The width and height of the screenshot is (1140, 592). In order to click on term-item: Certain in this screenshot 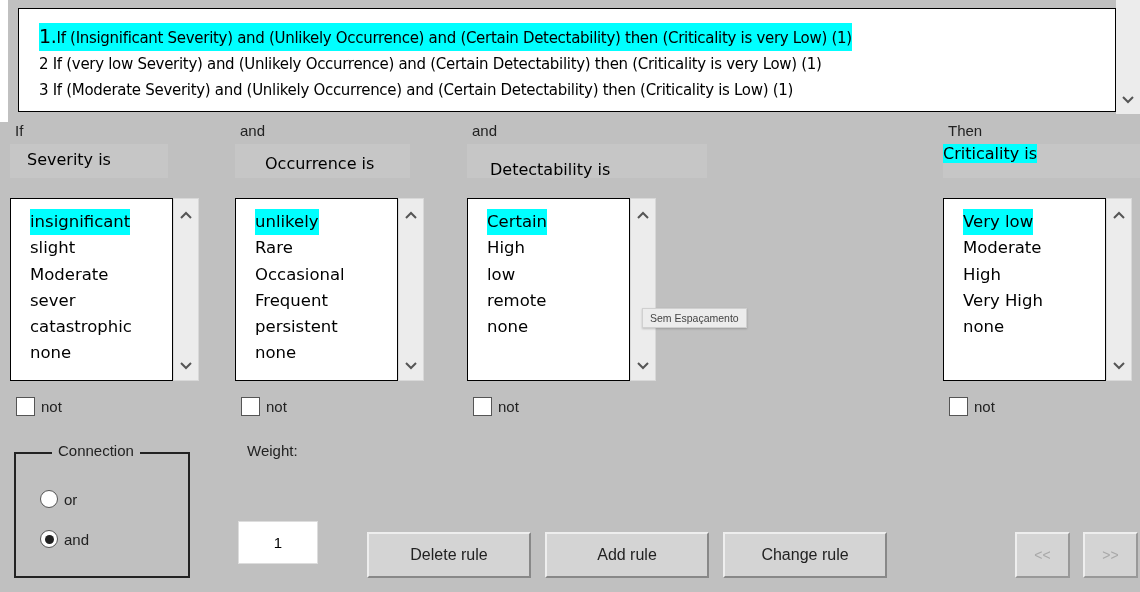, I will do `click(517, 222)`.